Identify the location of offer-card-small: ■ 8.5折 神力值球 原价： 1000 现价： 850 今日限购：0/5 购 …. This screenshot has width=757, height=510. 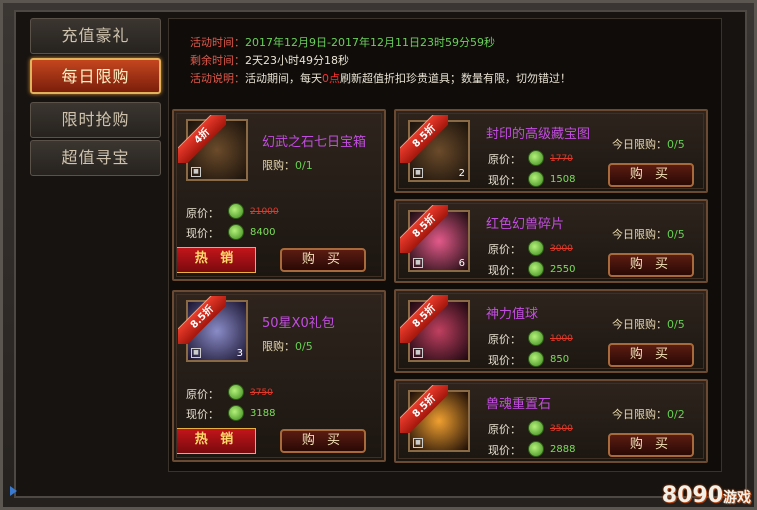
(551, 331).